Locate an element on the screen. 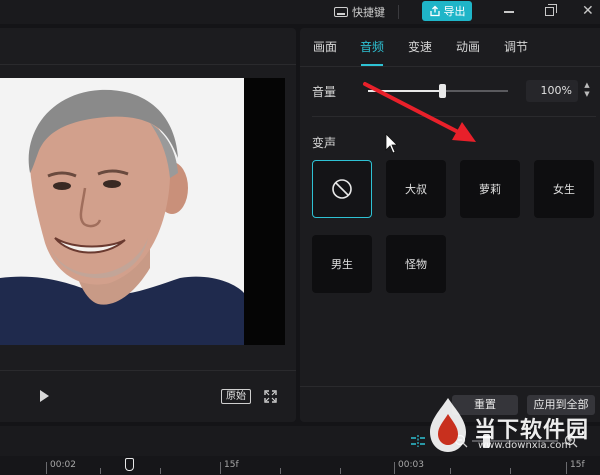 Image resolution: width=600 pixels, height=475 pixels. volume-slider is located at coordinates (438, 91).